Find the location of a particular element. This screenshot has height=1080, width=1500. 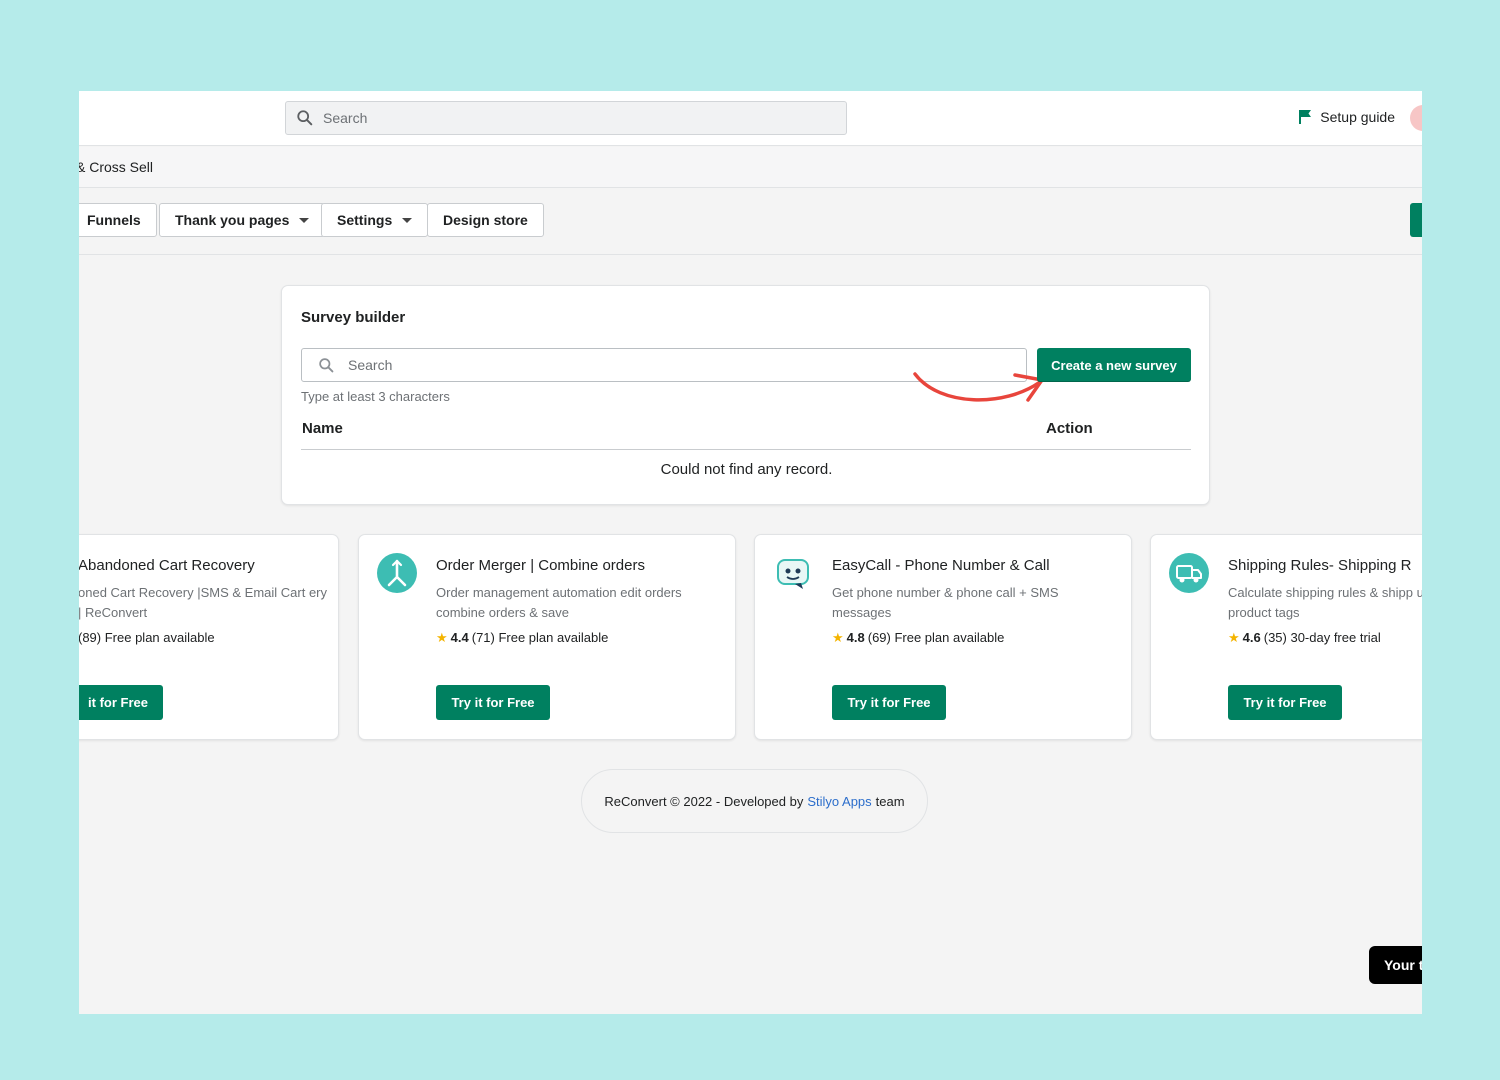

app-name: Shipping Rules- Shipping R is located at coordinates (1320, 565).